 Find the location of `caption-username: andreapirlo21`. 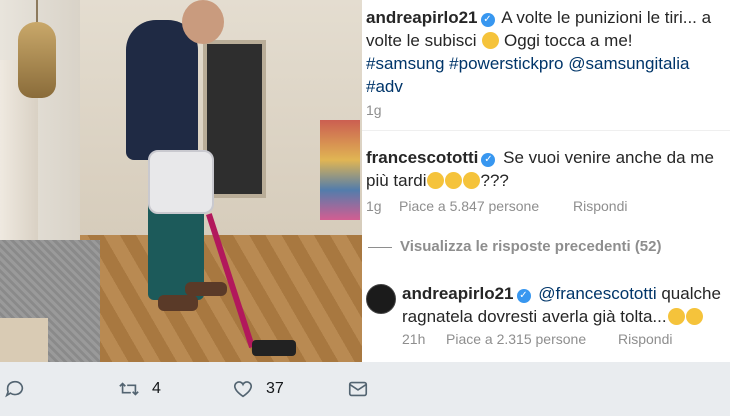

caption-username: andreapirlo21 is located at coordinates (422, 17).